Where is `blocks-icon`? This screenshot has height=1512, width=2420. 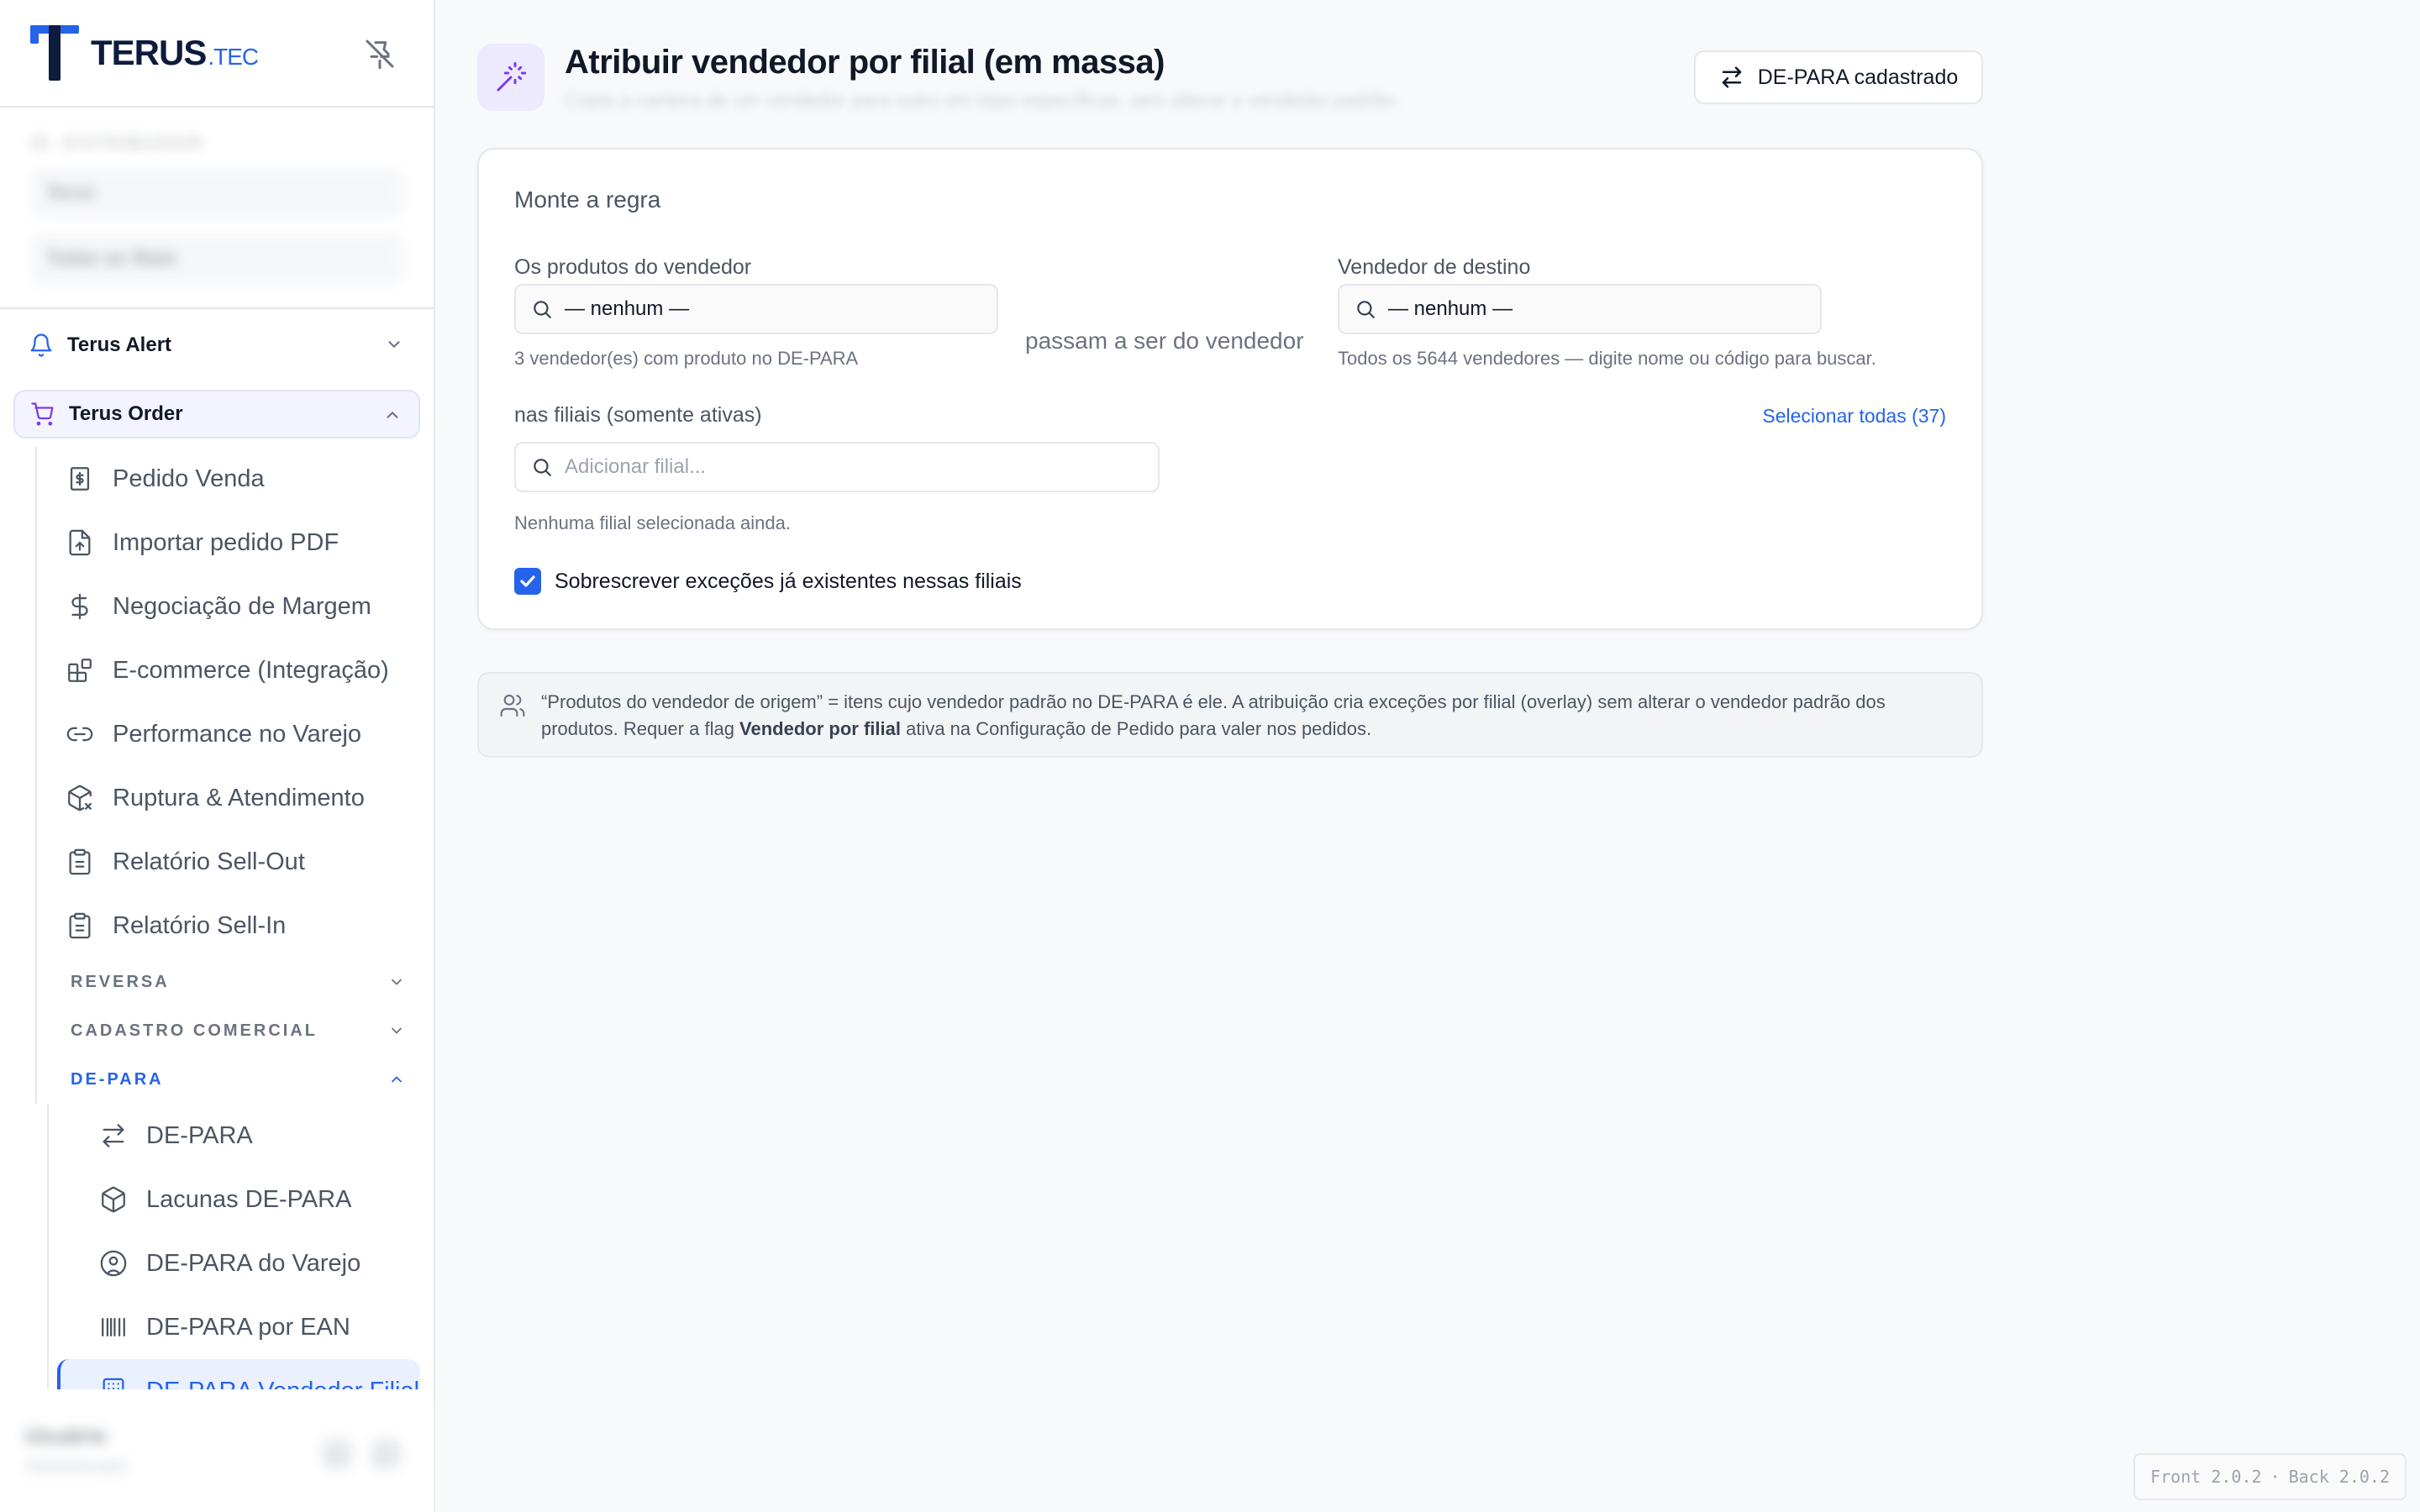 blocks-icon is located at coordinates (80, 670).